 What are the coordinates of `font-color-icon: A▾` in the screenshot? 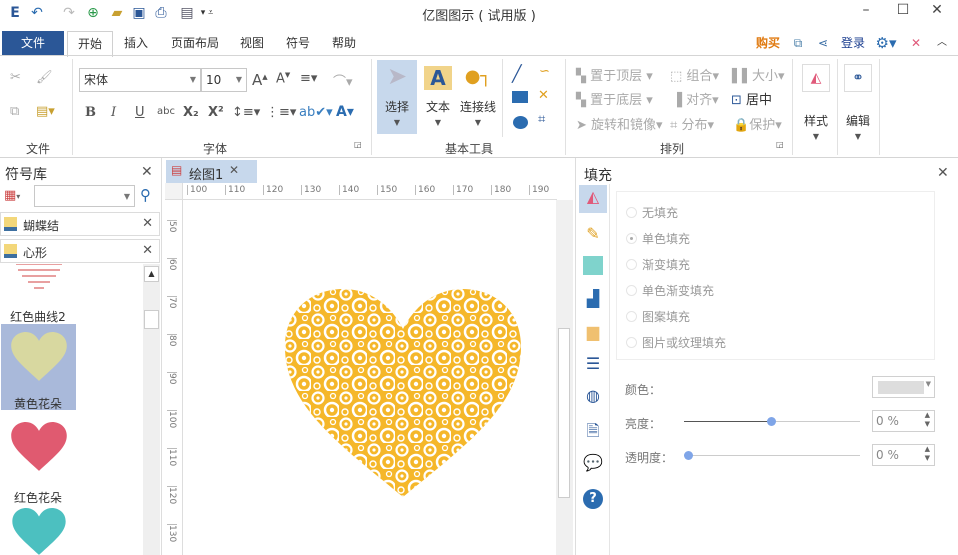 It's located at (345, 112).